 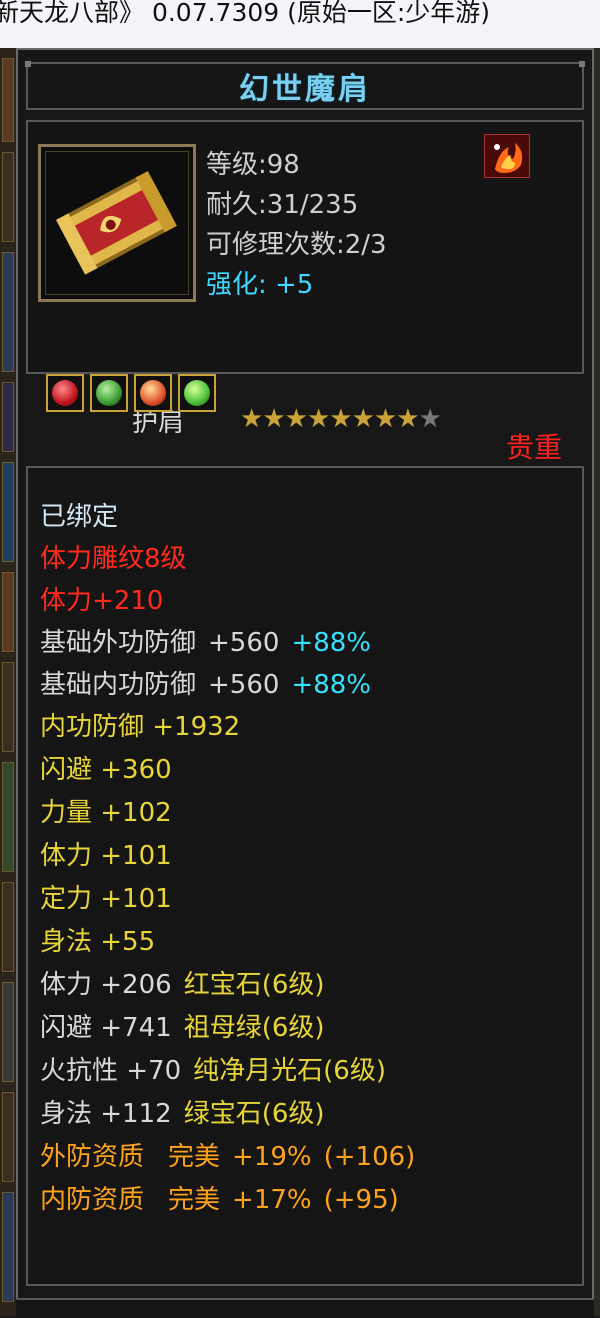 I want to click on window-title: 新天龙八部》 0.07.7309 (原始一区:少年游), so click(x=245, y=13).